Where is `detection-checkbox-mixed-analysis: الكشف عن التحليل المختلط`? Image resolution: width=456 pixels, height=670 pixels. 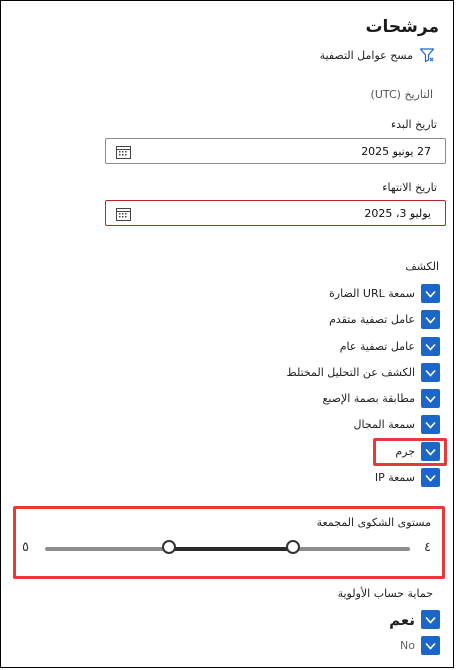 detection-checkbox-mixed-analysis: الكشف عن التحليل المختلط is located at coordinates (363, 372).